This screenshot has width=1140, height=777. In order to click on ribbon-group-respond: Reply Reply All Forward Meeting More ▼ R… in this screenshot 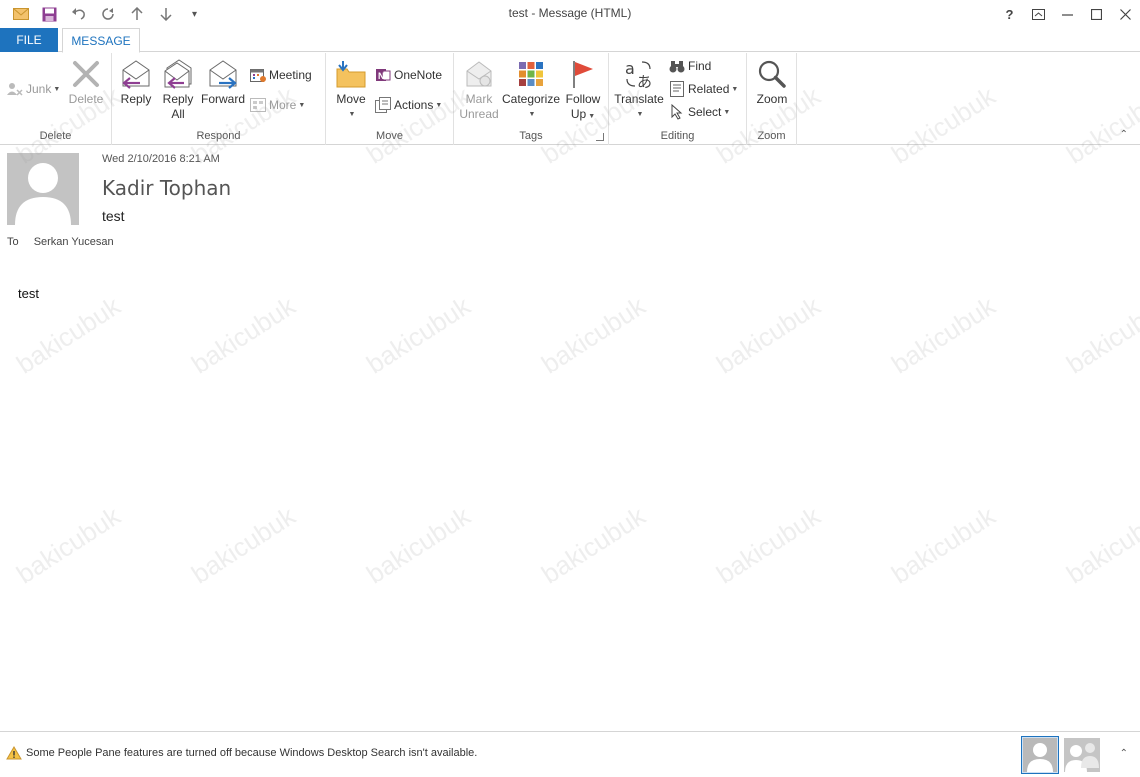, I will do `click(219, 99)`.